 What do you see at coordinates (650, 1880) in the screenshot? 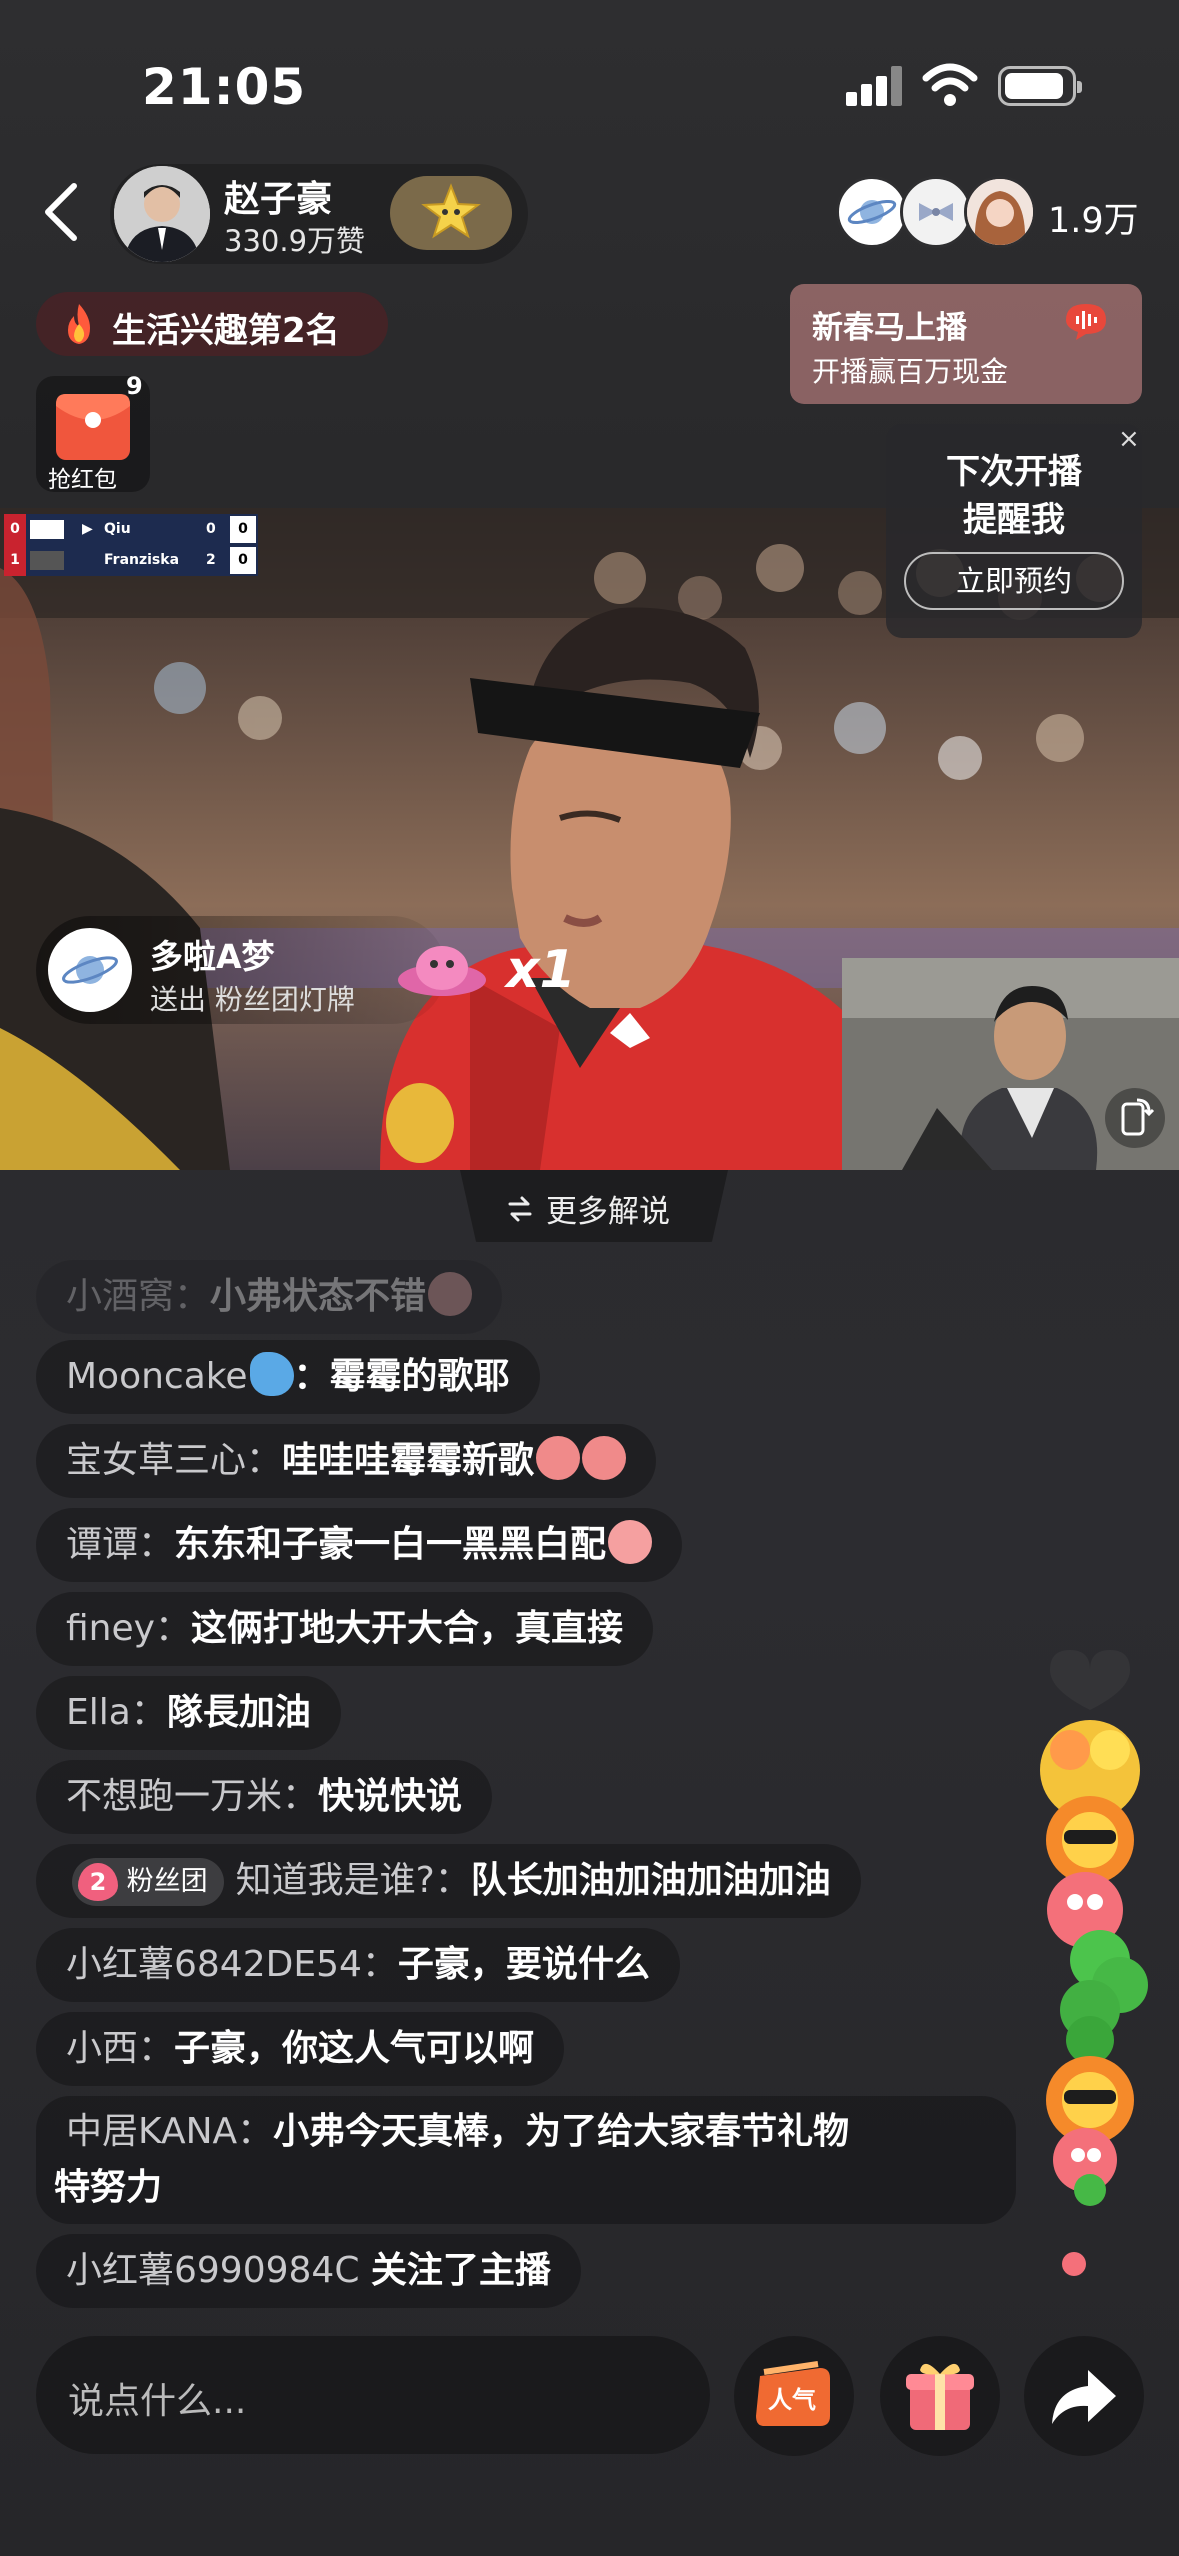
I see `comment-text: 队长加油加油加油加油` at bounding box center [650, 1880].